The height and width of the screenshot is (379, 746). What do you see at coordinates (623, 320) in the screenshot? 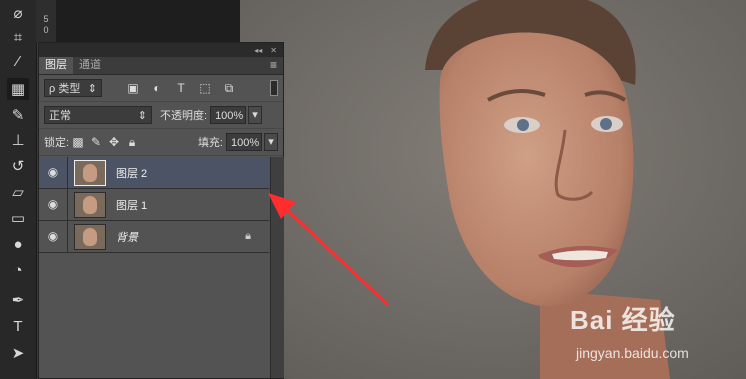
I see `watermark-brand: Bai 经验` at bounding box center [623, 320].